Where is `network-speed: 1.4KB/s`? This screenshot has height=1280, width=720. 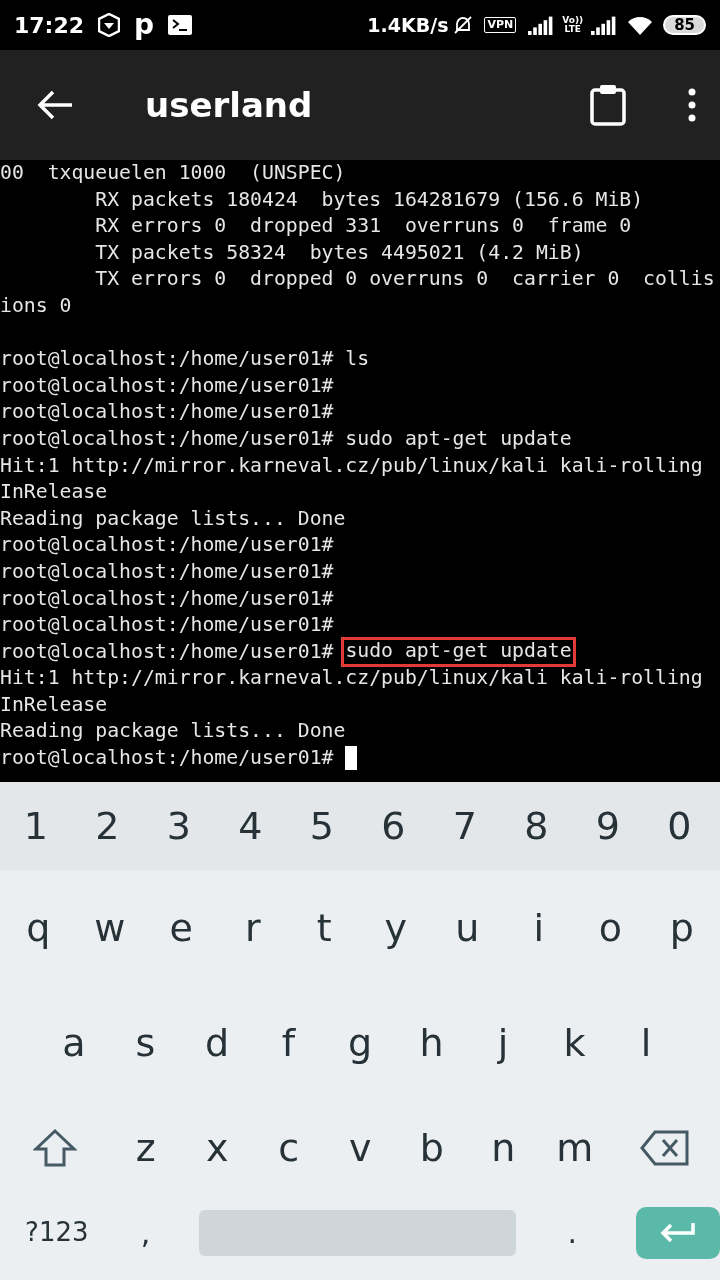
network-speed: 1.4KB/s is located at coordinates (408, 25).